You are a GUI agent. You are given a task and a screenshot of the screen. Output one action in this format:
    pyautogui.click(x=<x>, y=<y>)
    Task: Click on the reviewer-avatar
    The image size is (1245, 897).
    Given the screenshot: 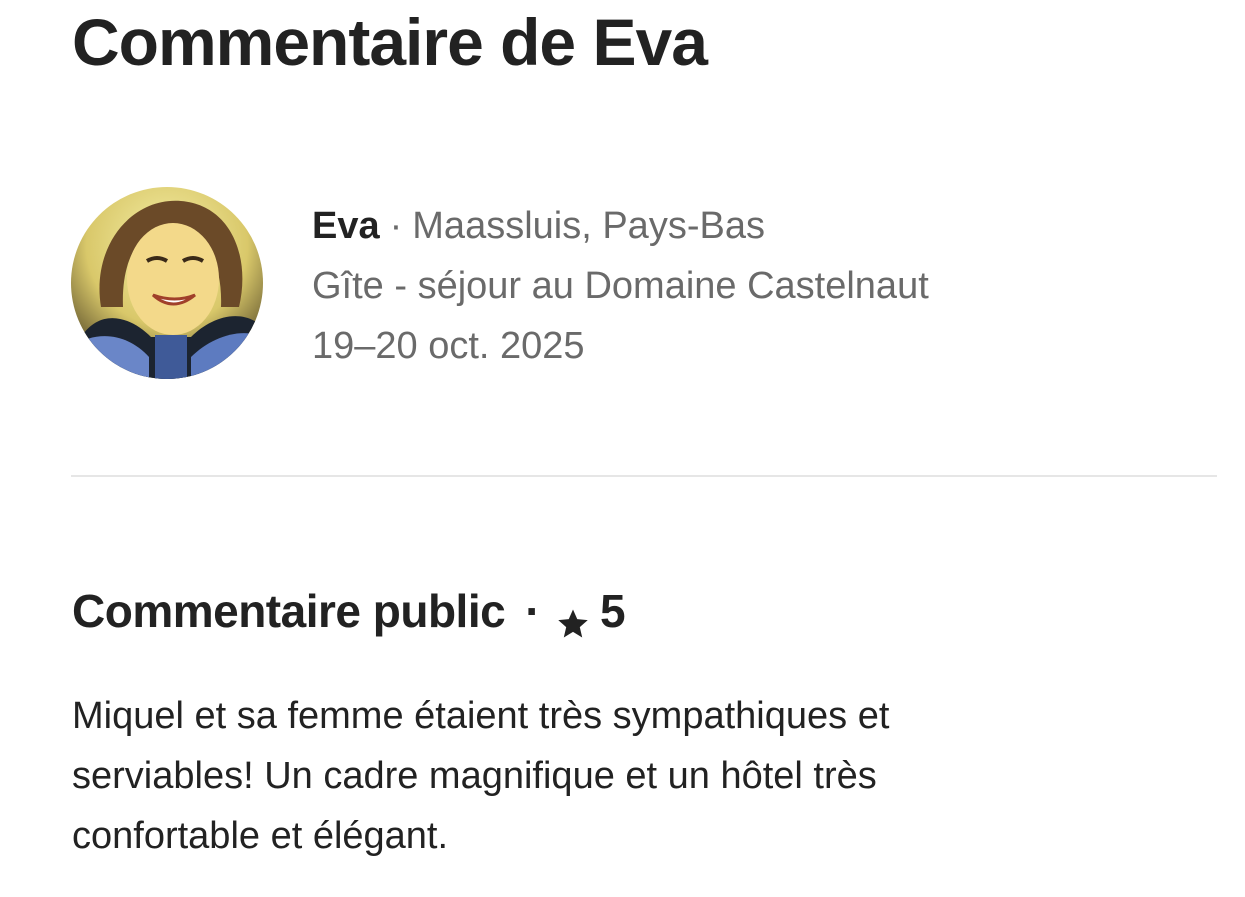 What is the action you would take?
    pyautogui.click(x=167, y=283)
    